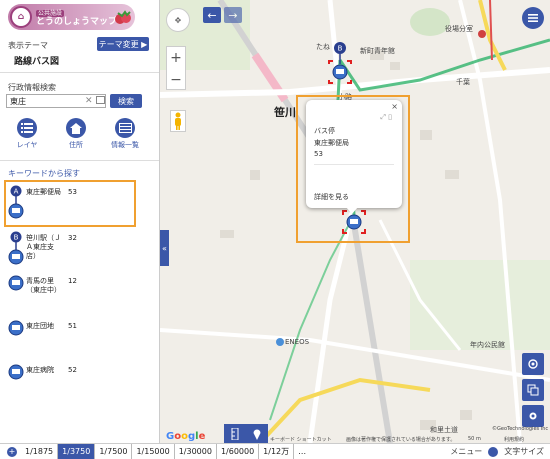 The image size is (550, 459). What do you see at coordinates (164, 248) in the screenshot?
I see `sidebar-collapse-button: «` at bounding box center [164, 248].